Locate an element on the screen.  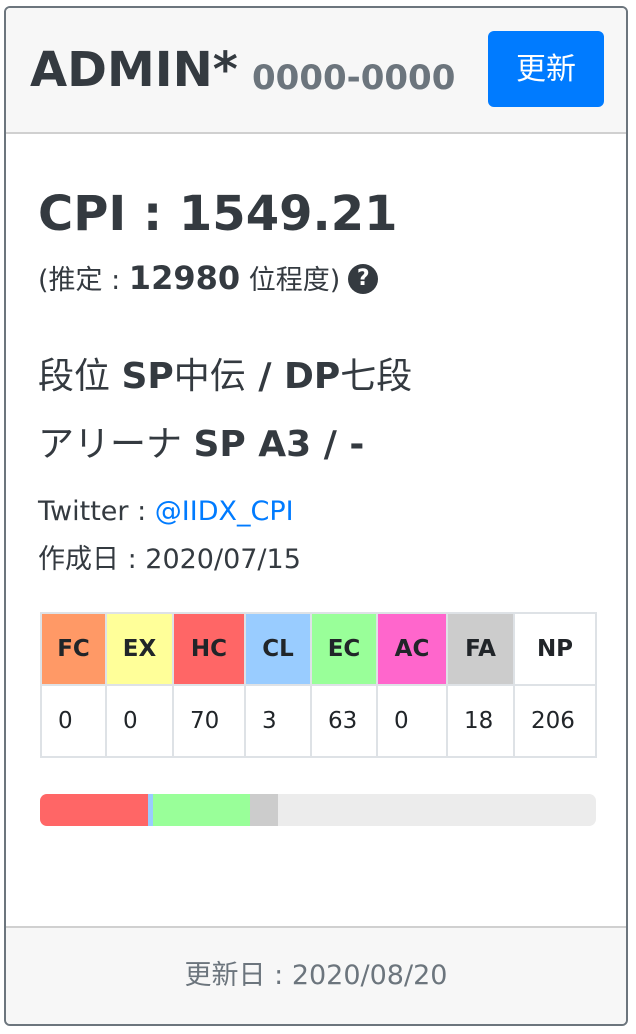
updated-date: 2020/08/20 is located at coordinates (369, 975).